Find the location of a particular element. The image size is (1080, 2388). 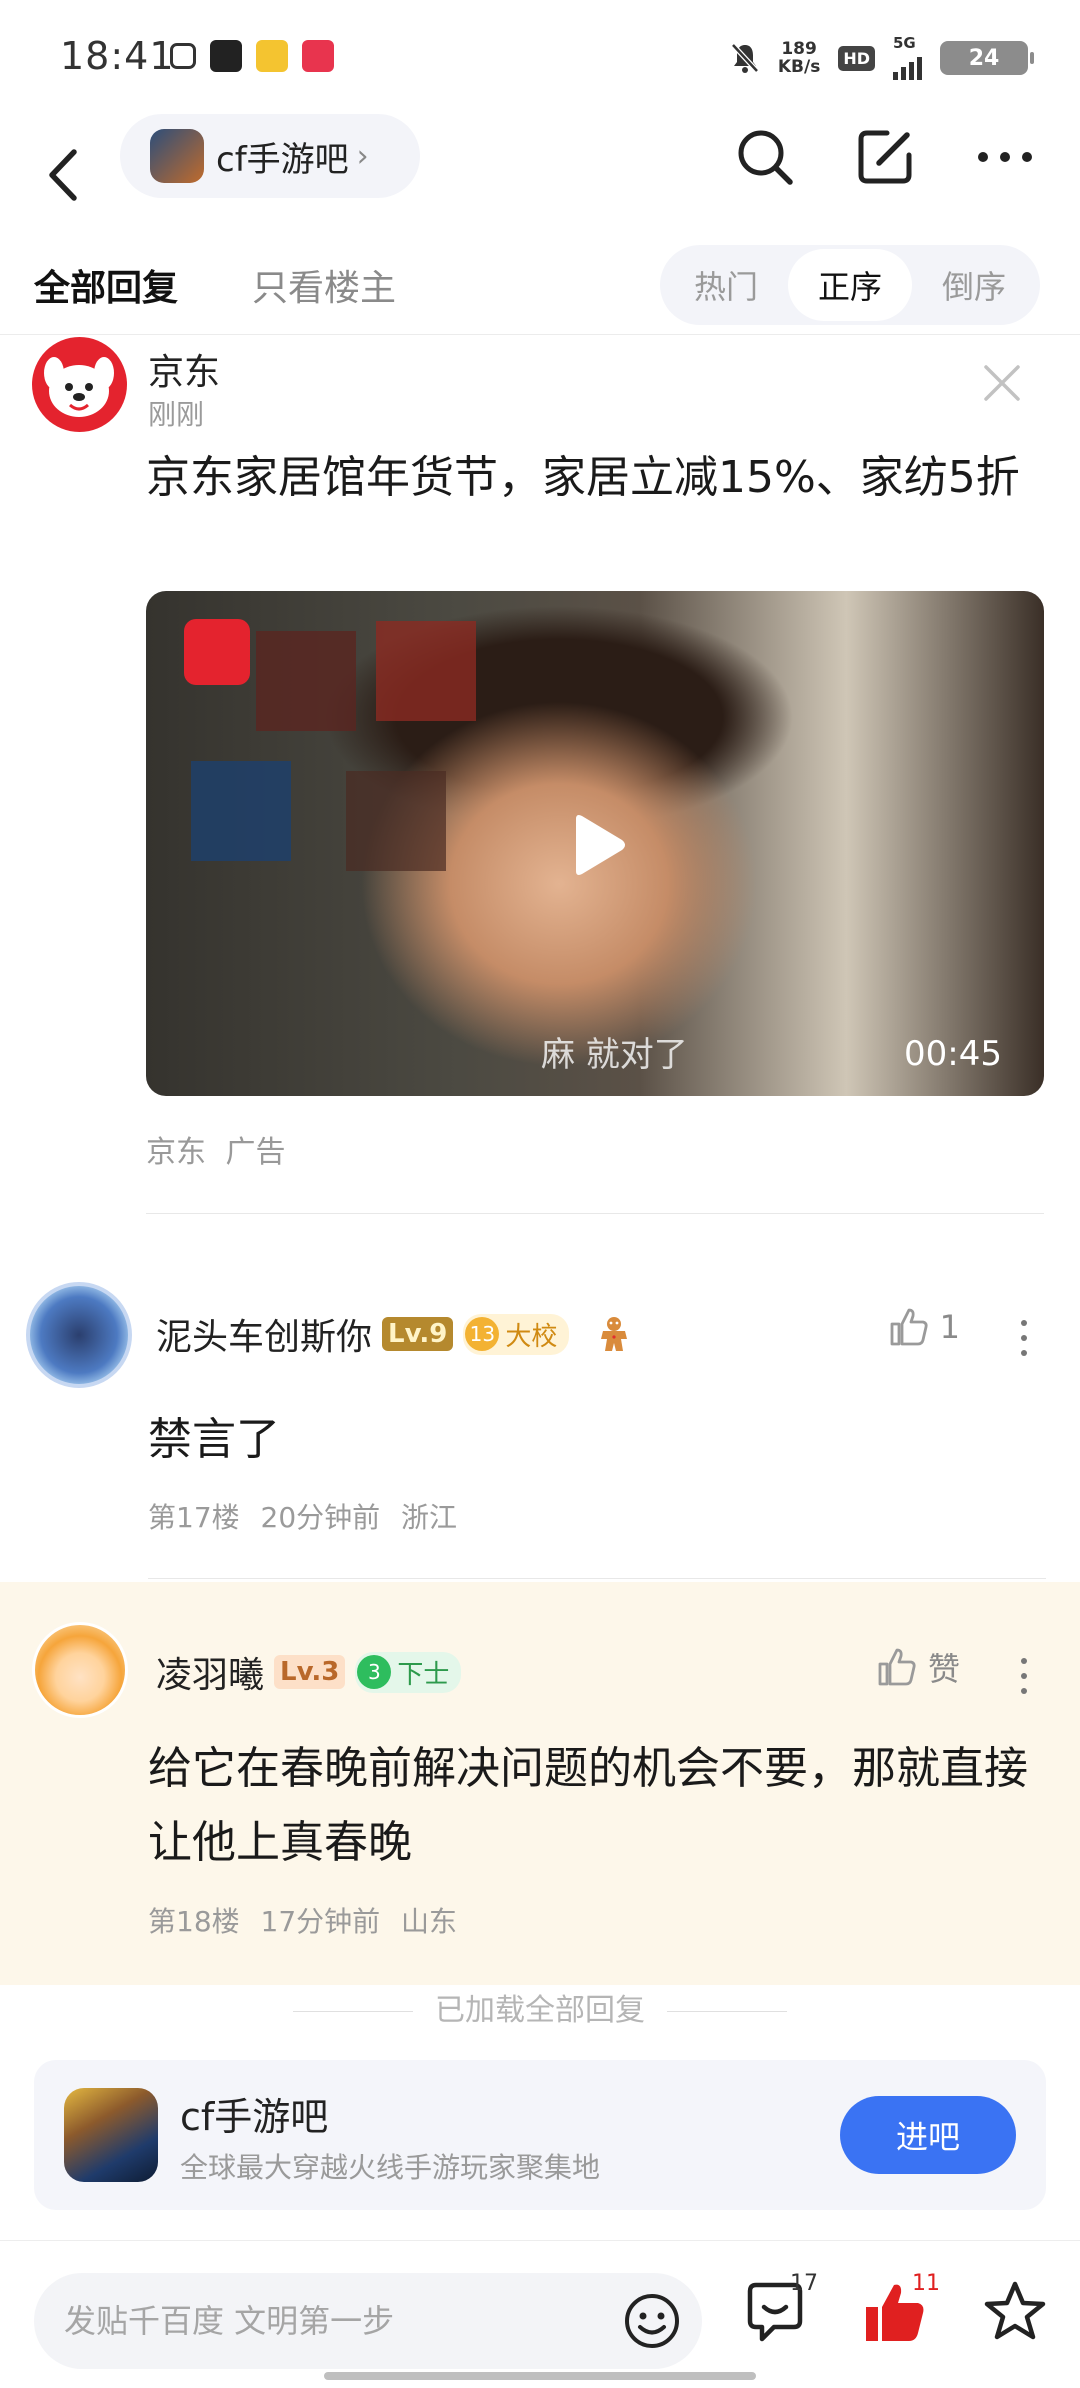

forum-link: cf手游吧 › is located at coordinates (270, 156).